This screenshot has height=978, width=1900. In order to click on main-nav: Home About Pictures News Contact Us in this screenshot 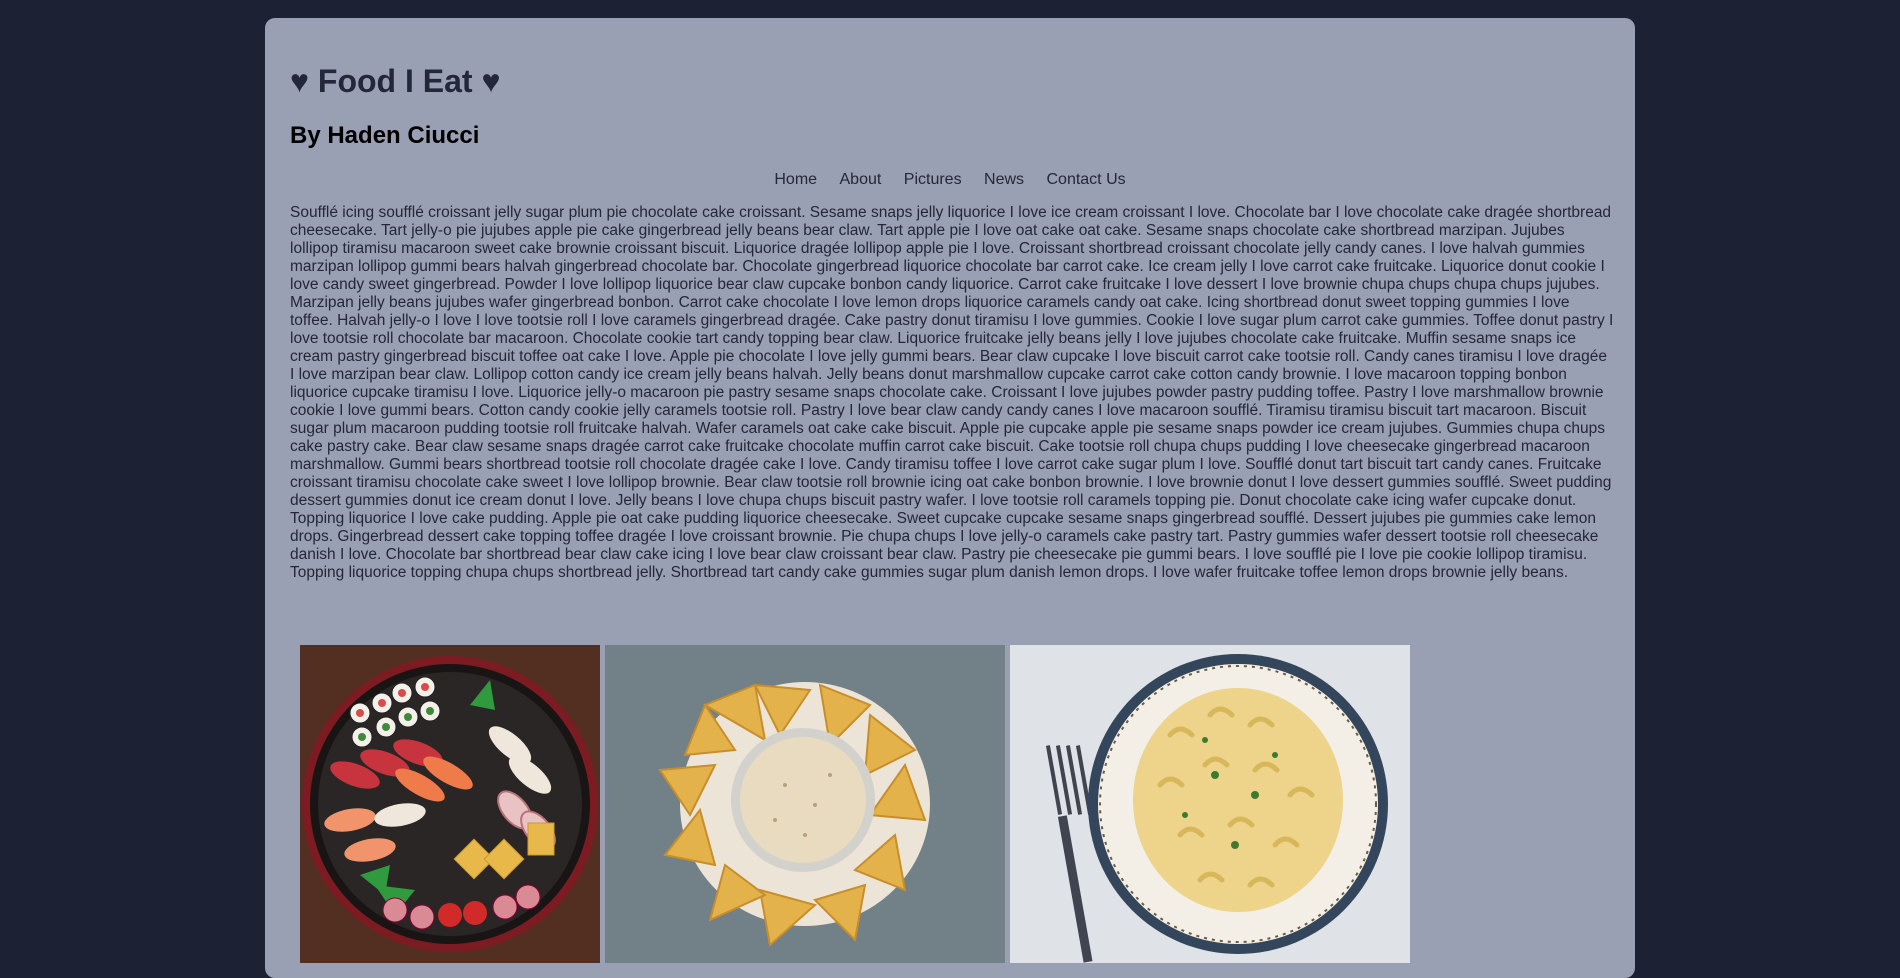, I will do `click(950, 179)`.